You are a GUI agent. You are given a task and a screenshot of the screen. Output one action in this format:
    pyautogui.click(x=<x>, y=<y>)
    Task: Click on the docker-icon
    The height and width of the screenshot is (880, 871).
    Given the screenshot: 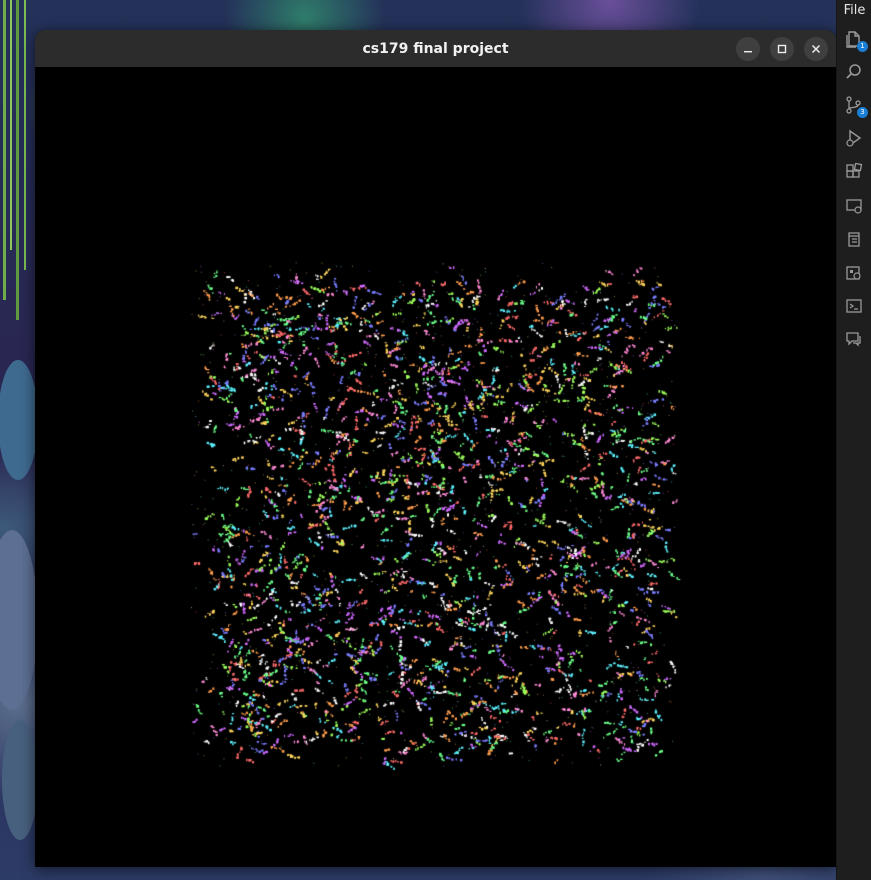 What is the action you would take?
    pyautogui.click(x=853, y=273)
    